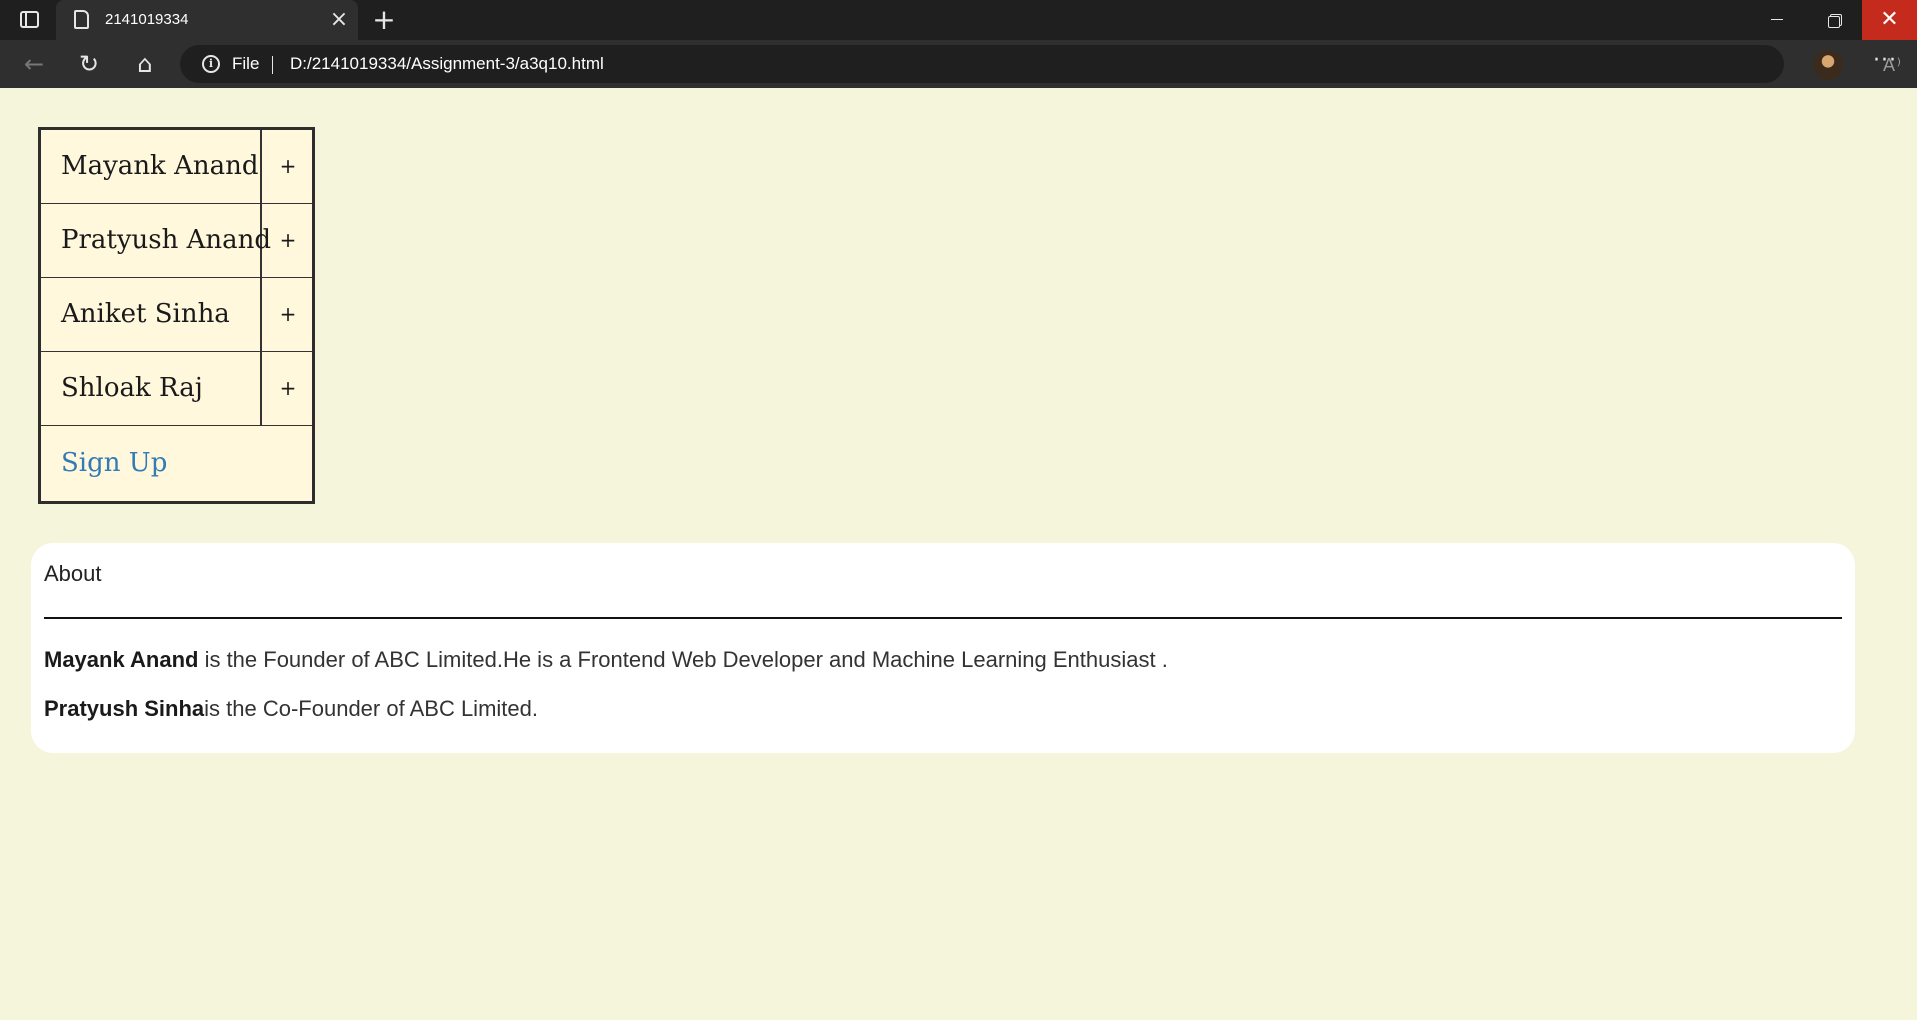 This screenshot has height=1020, width=1917. What do you see at coordinates (1889, 20) in the screenshot?
I see `window-close-button: ✕` at bounding box center [1889, 20].